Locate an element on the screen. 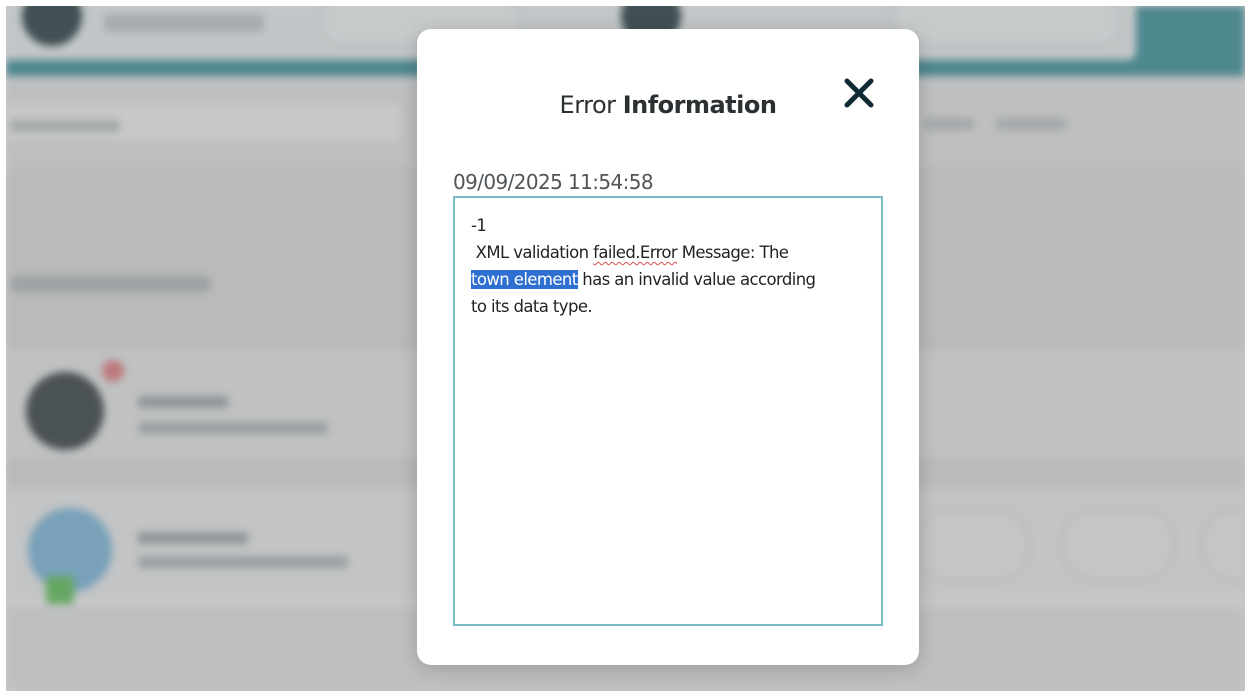  error-code: -1 is located at coordinates (479, 225).